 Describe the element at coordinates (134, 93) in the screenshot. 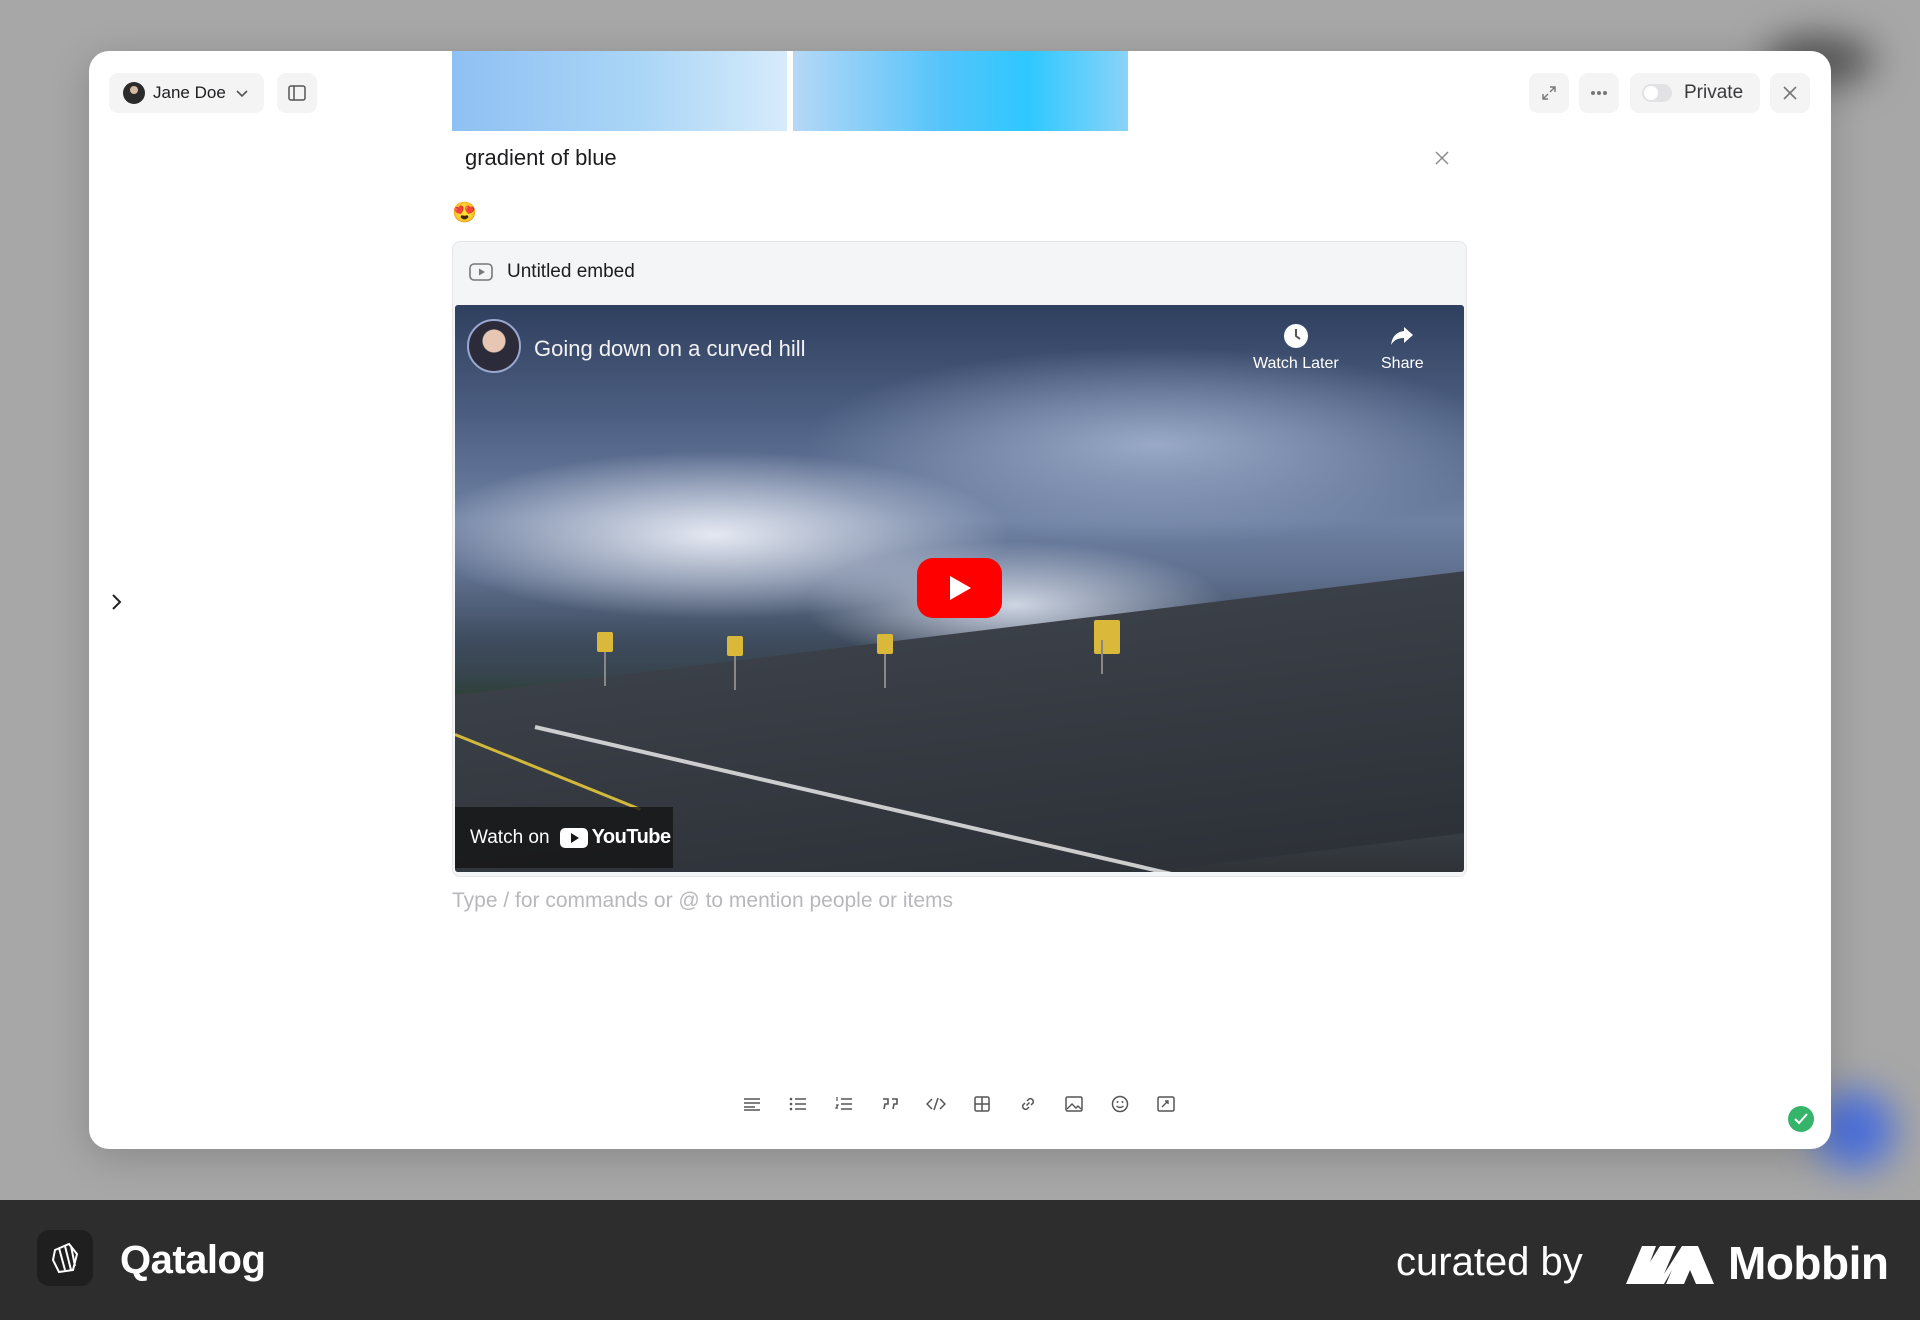

I see `avatar` at that location.